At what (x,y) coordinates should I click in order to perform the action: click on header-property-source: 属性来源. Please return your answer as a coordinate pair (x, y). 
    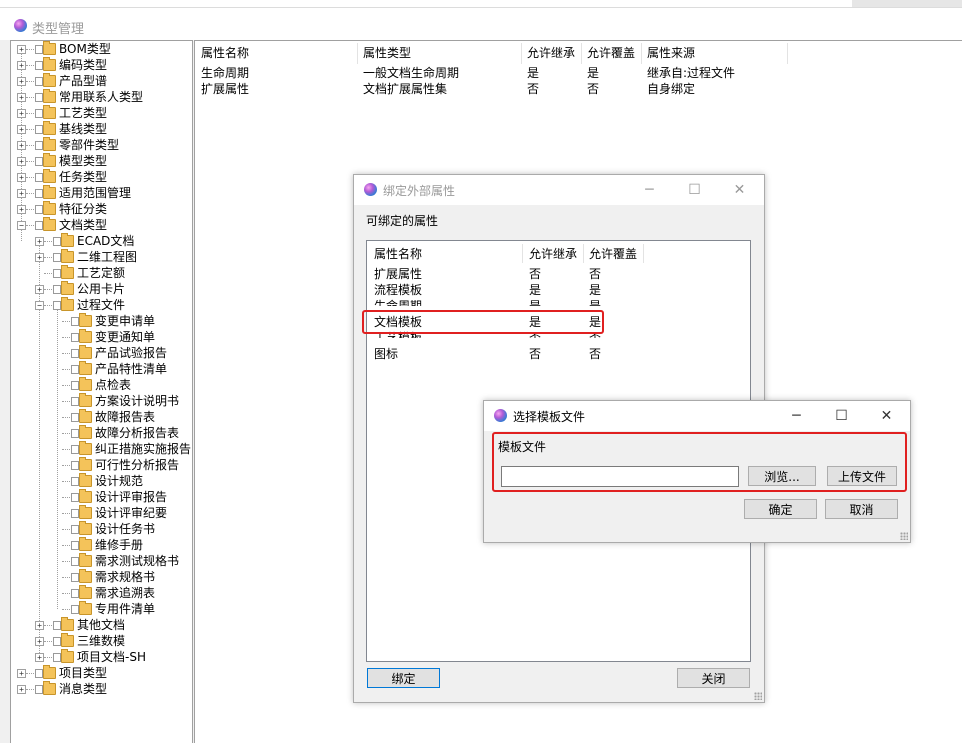
    Looking at the image, I should click on (671, 53).